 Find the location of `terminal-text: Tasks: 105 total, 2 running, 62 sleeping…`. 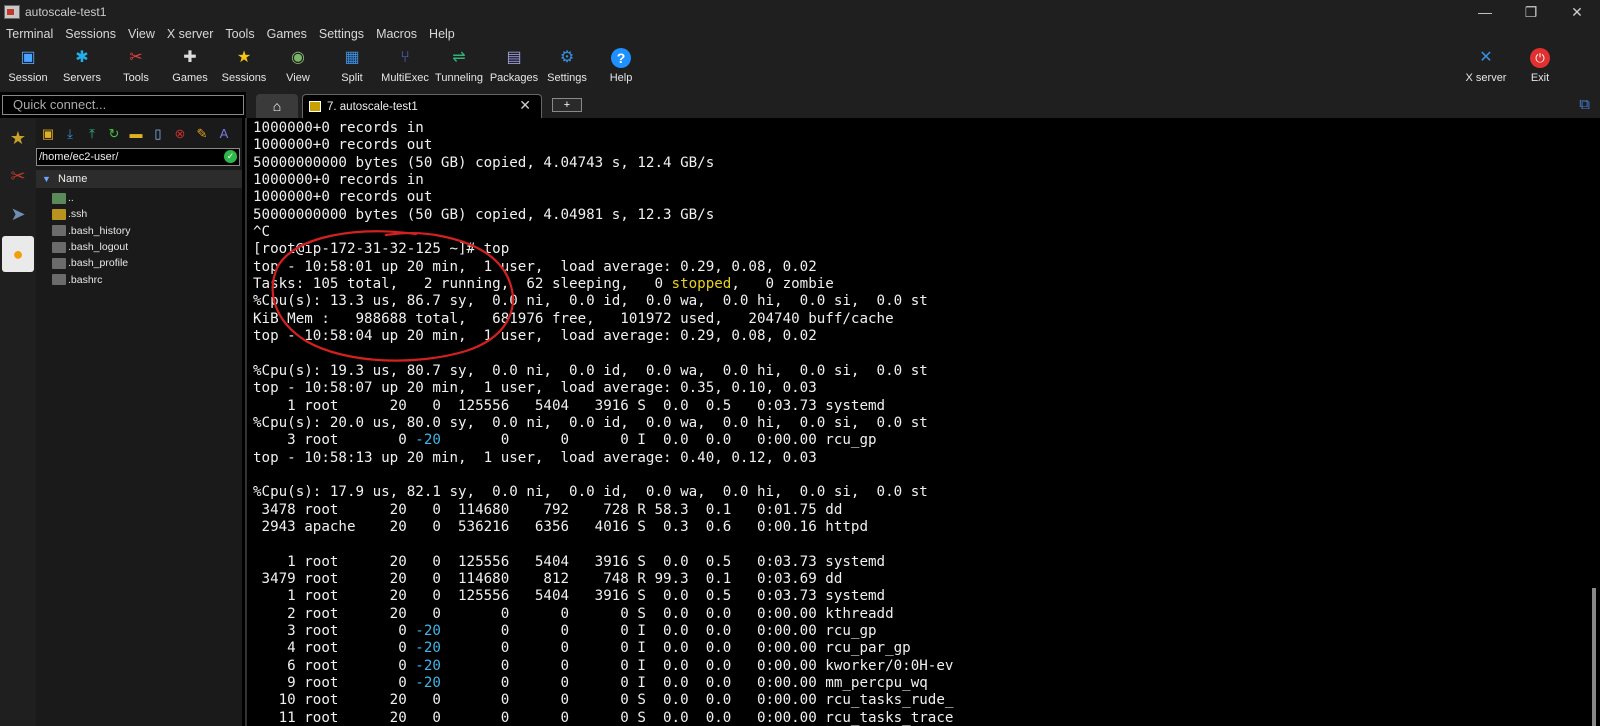

terminal-text: Tasks: 105 total, 2 running, 62 sleeping… is located at coordinates (462, 284).